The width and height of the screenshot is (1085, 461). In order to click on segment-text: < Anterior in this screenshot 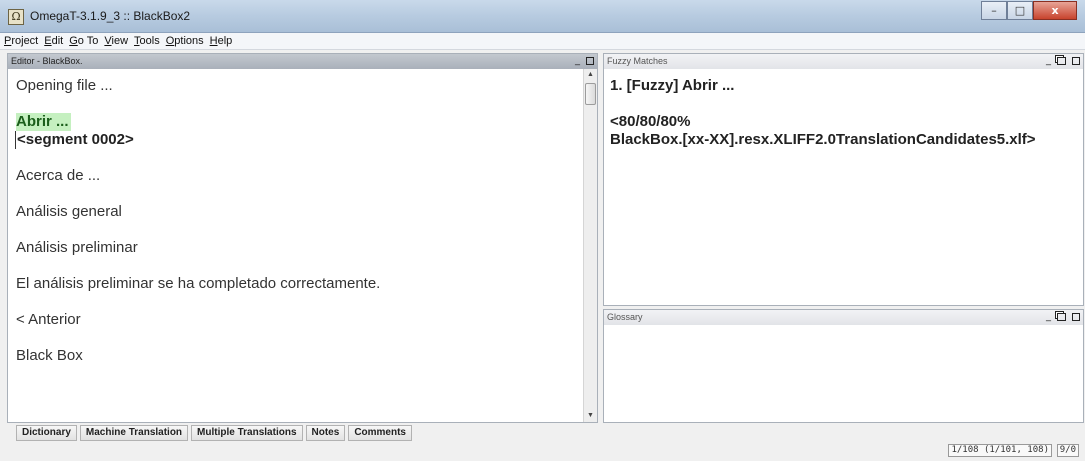, I will do `click(299, 320)`.